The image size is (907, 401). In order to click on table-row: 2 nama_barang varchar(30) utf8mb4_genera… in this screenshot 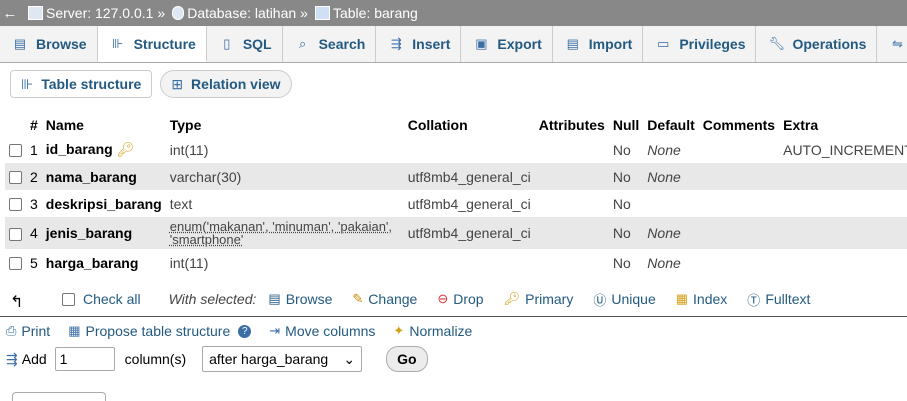, I will do `click(456, 176)`.